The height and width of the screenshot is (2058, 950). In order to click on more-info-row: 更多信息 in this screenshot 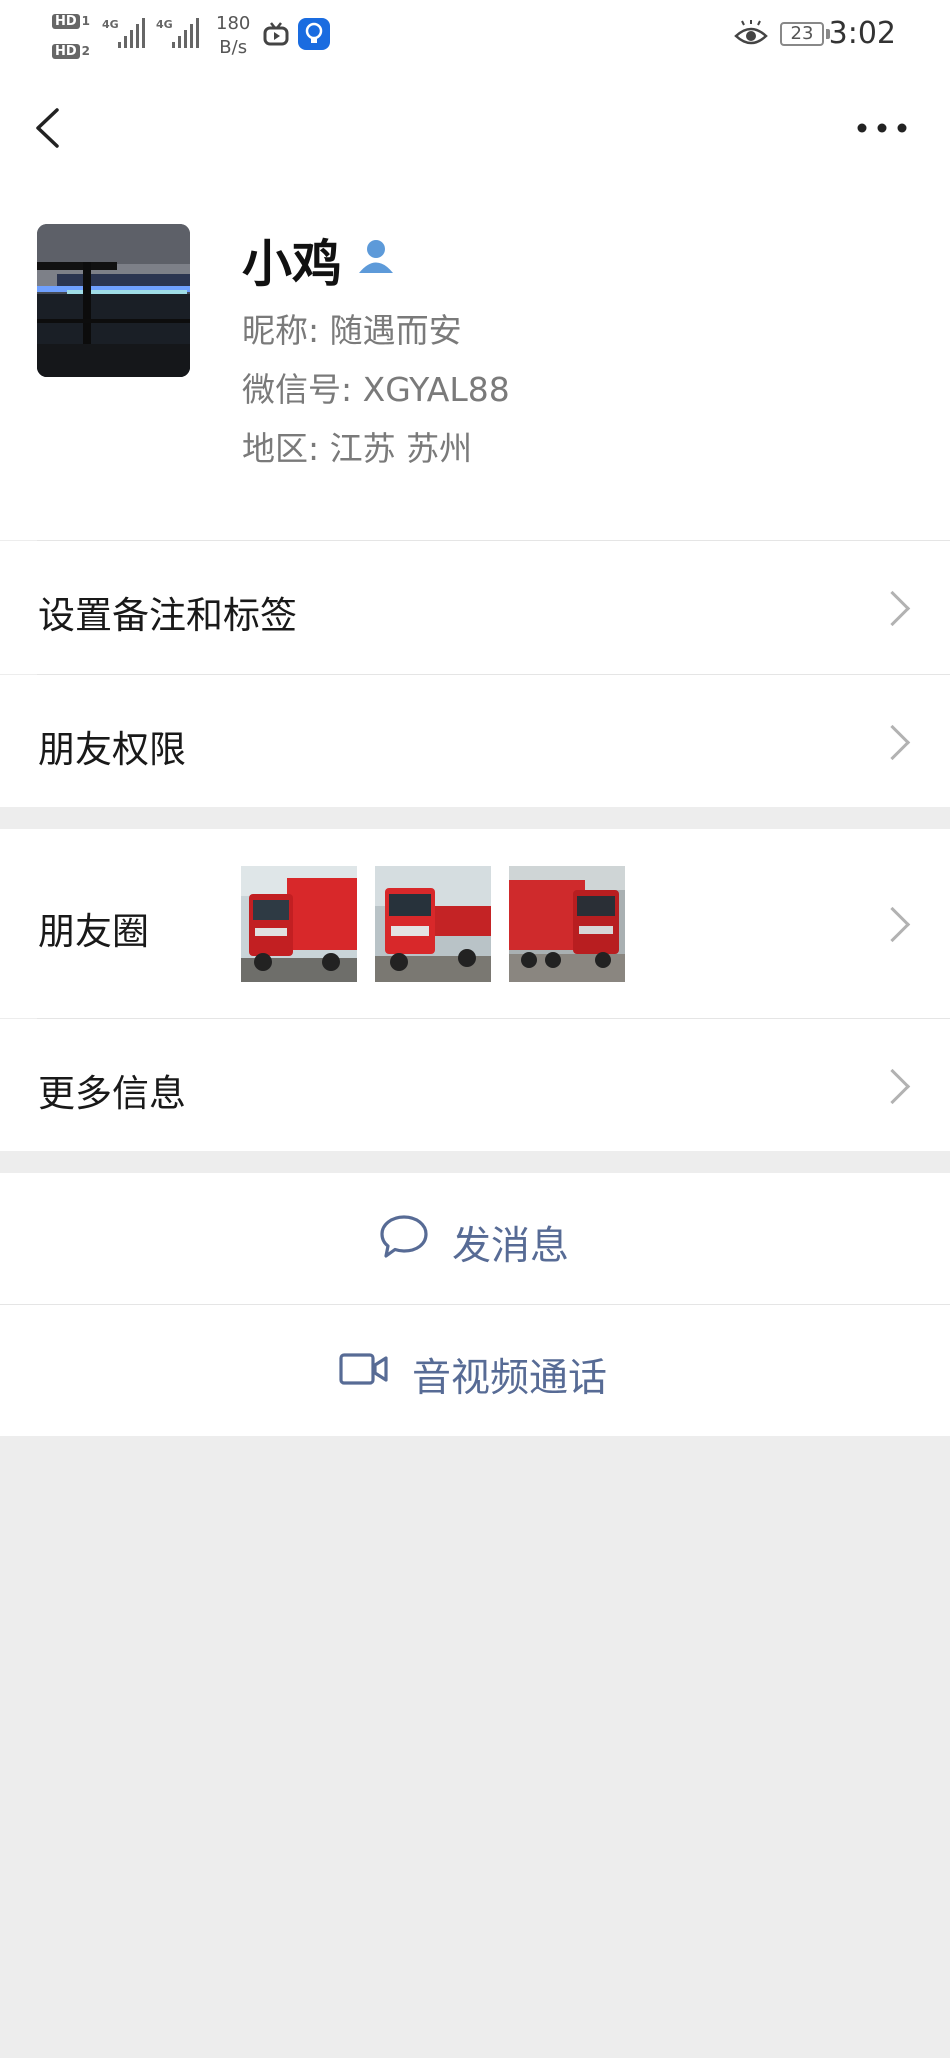, I will do `click(475, 1085)`.